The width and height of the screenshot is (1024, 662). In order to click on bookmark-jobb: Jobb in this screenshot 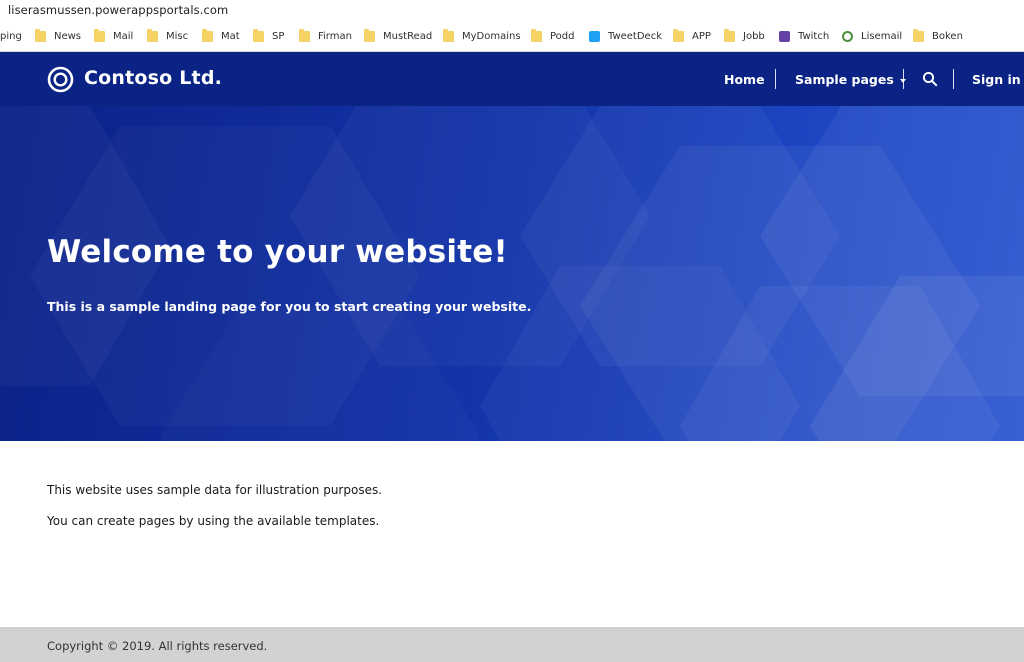, I will do `click(744, 36)`.